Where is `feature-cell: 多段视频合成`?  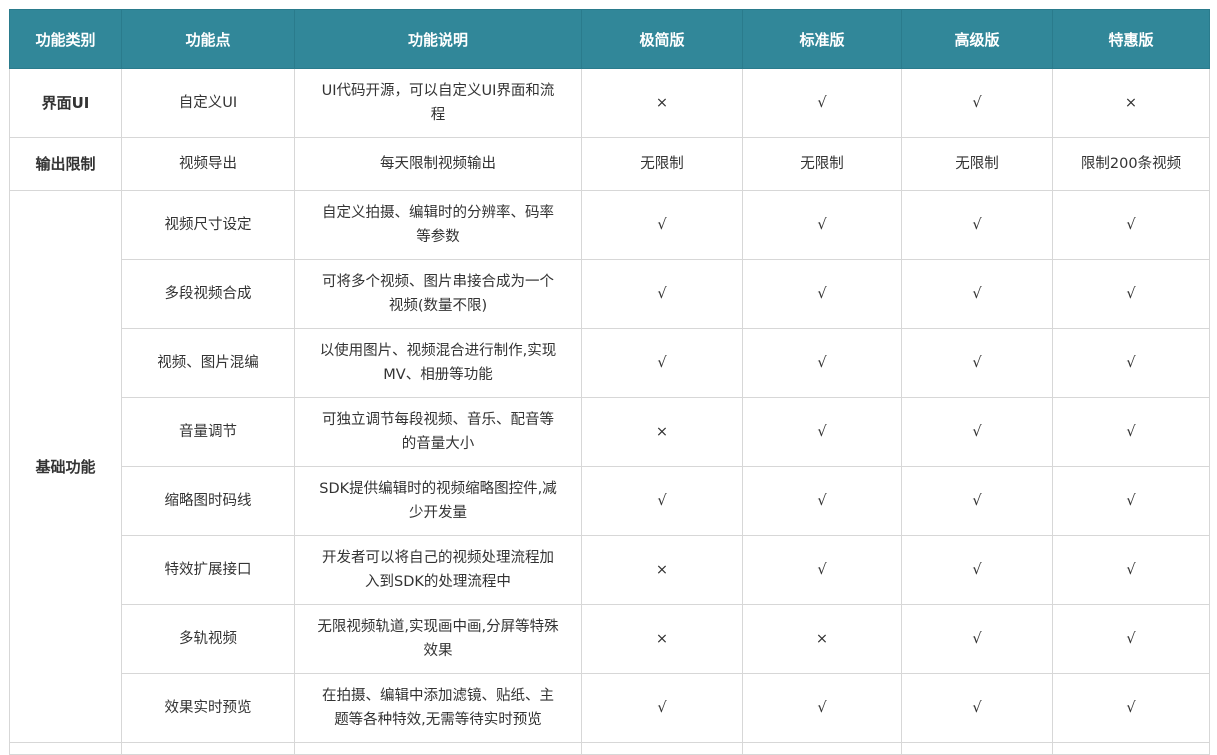 feature-cell: 多段视频合成 is located at coordinates (208, 294).